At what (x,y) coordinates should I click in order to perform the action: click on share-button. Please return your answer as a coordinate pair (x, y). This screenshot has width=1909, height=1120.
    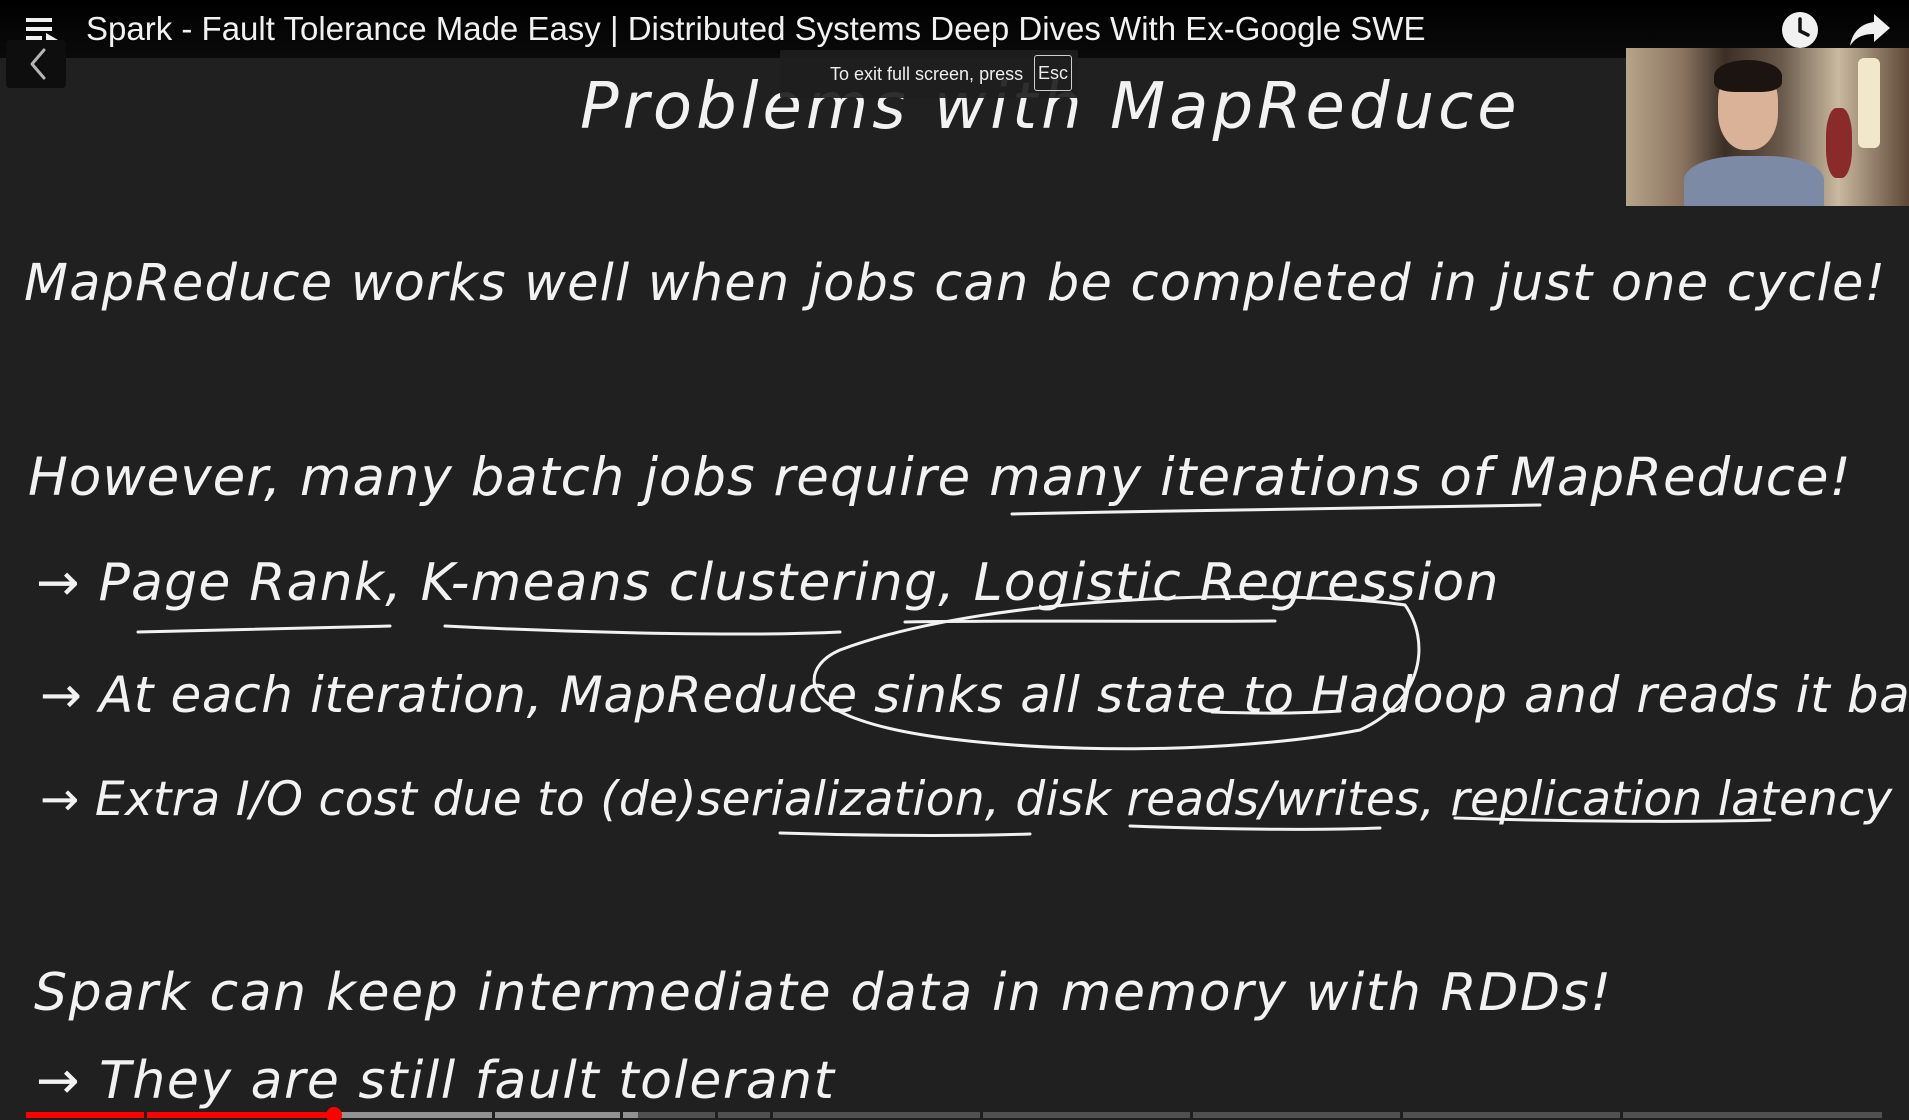
    Looking at the image, I should click on (1870, 30).